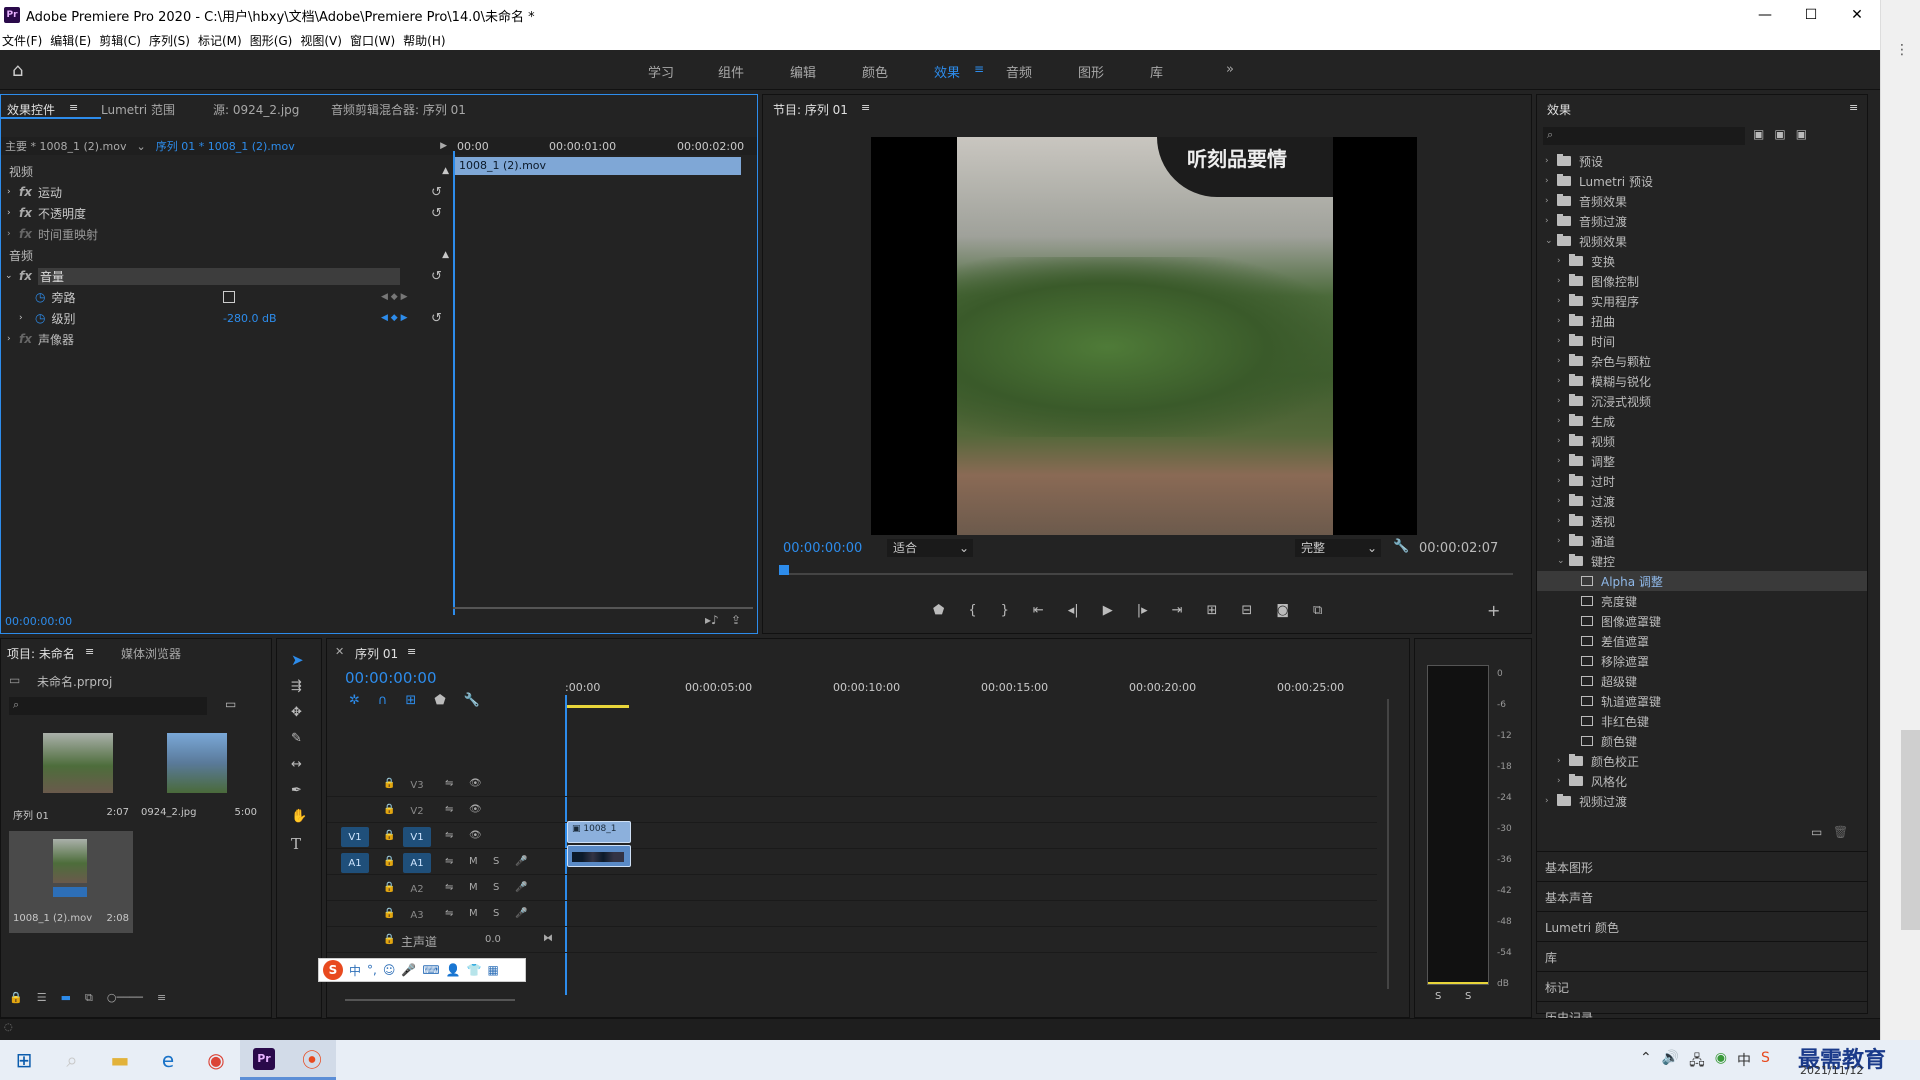  I want to click on effects-folder: ⌄ 视频效果, so click(1702, 241).